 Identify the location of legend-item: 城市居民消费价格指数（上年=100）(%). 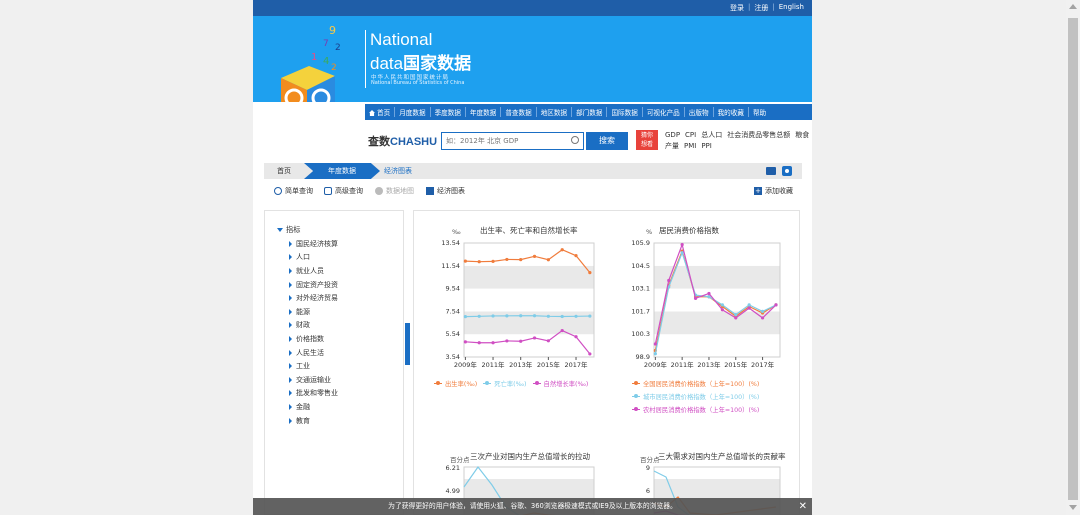
(695, 396).